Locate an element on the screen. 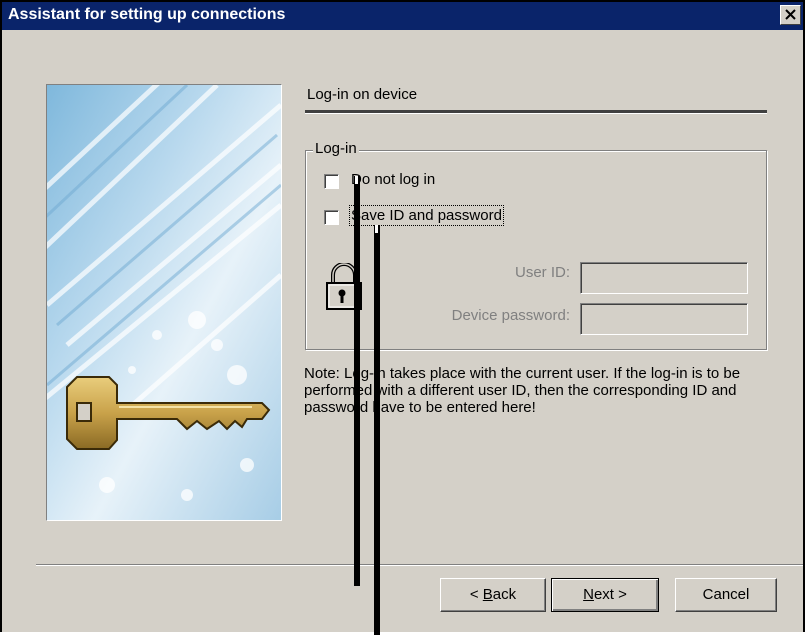  next-rest: ext > is located at coordinates (610, 594).